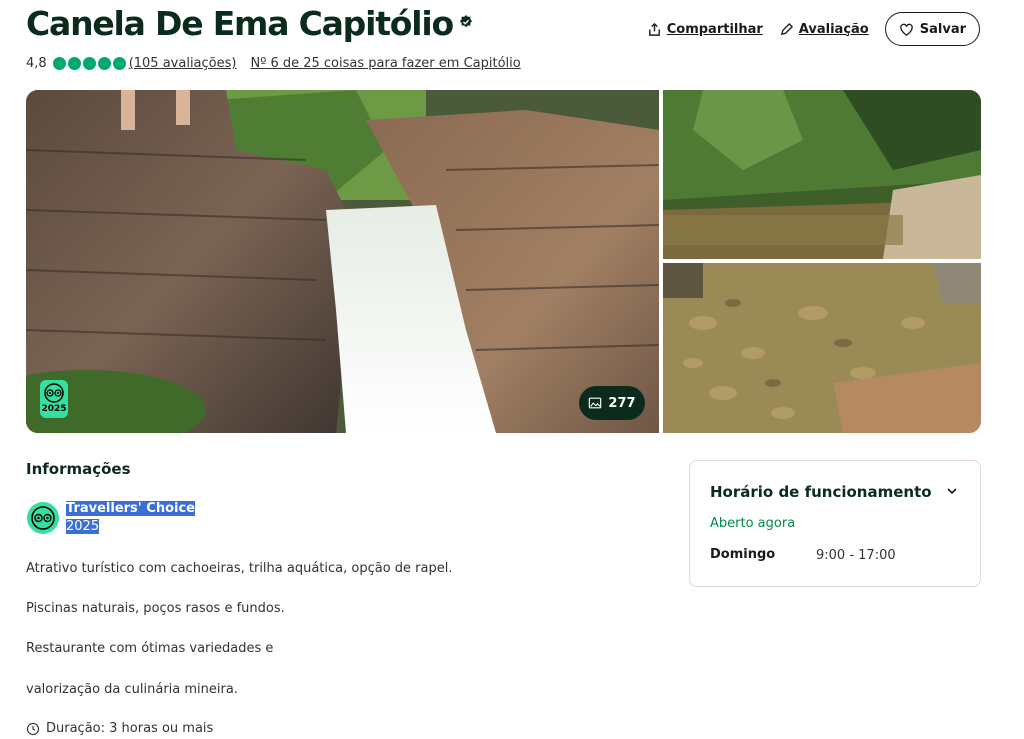 The height and width of the screenshot is (739, 1024). What do you see at coordinates (942, 29) in the screenshot?
I see `save-label: Salvar` at bounding box center [942, 29].